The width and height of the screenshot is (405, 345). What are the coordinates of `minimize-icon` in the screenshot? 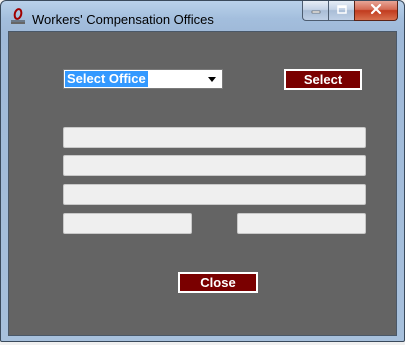 It's located at (316, 11).